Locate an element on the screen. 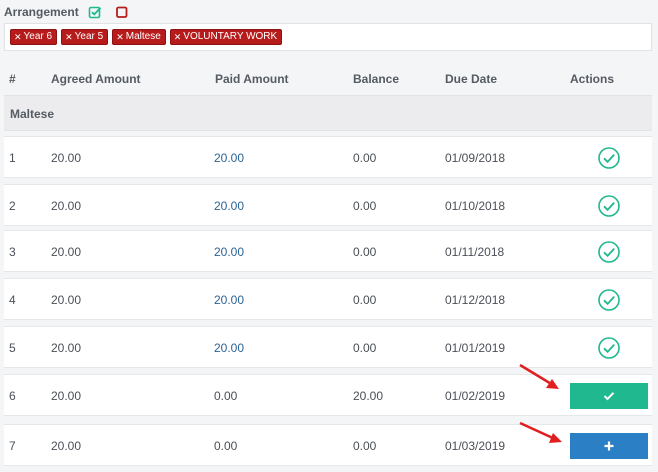 This screenshot has height=472, width=658. tag-chip: ✕ Year 6 is located at coordinates (34, 37).